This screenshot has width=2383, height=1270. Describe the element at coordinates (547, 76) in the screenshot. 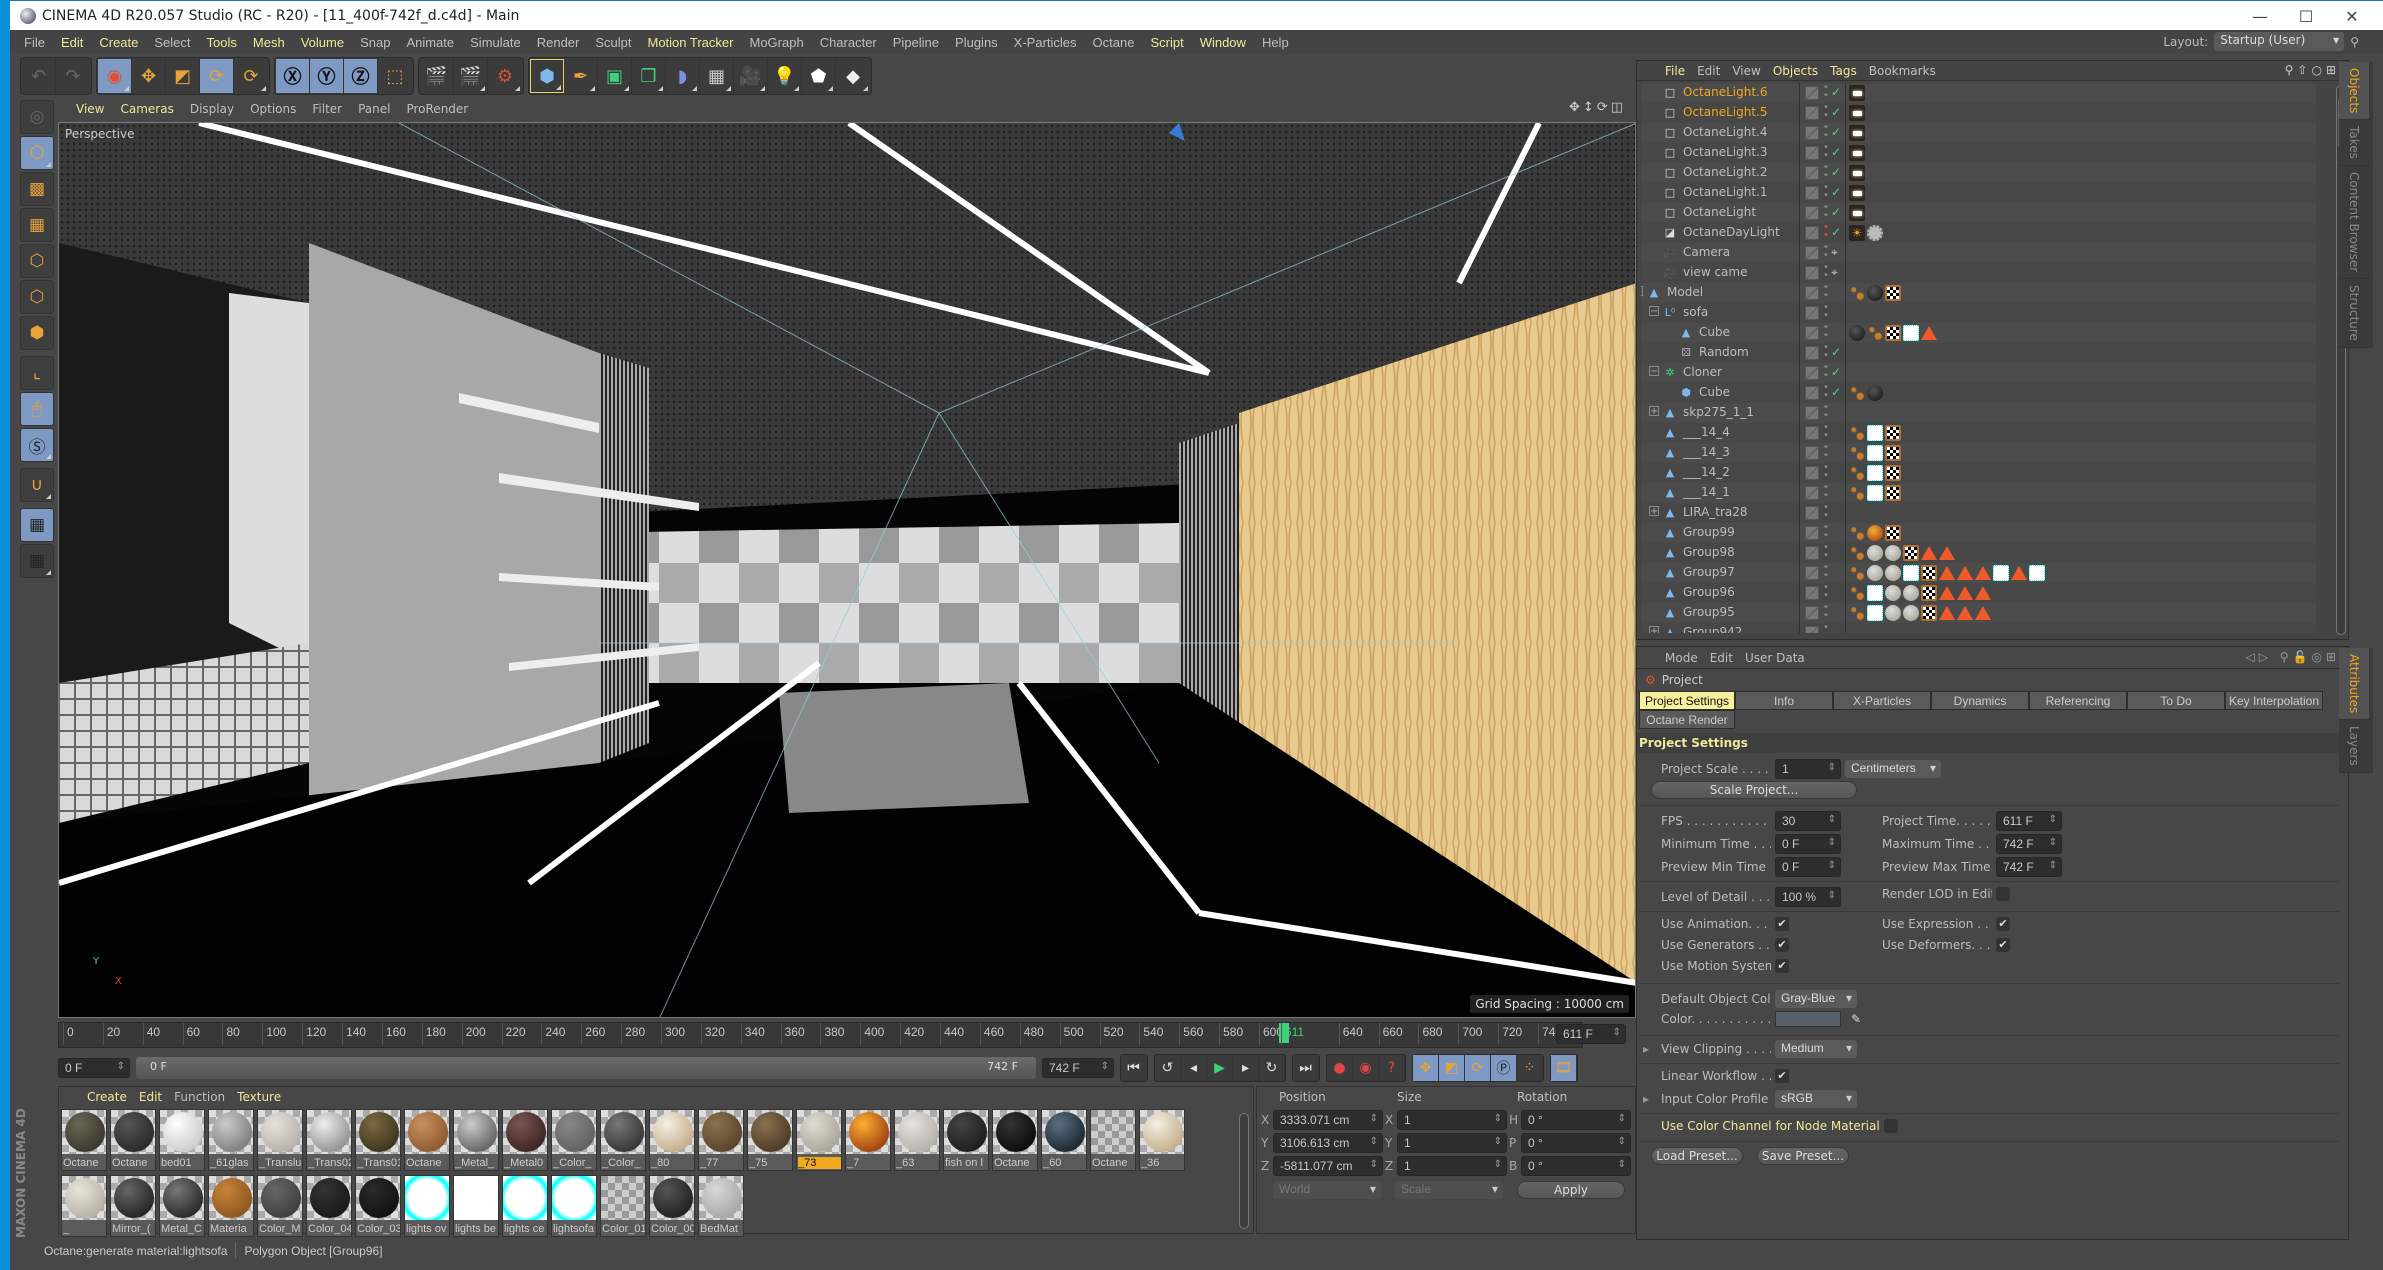

I see `cube-icon: ⬢` at that location.